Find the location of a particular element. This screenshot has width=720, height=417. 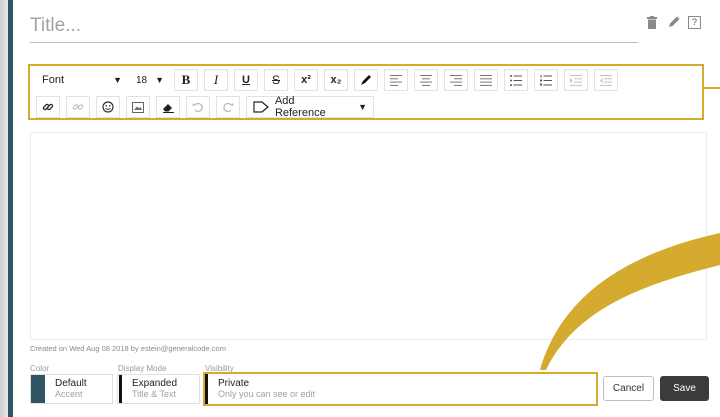

display-mode-text: Expanded Title & Text is located at coordinates (149, 389).